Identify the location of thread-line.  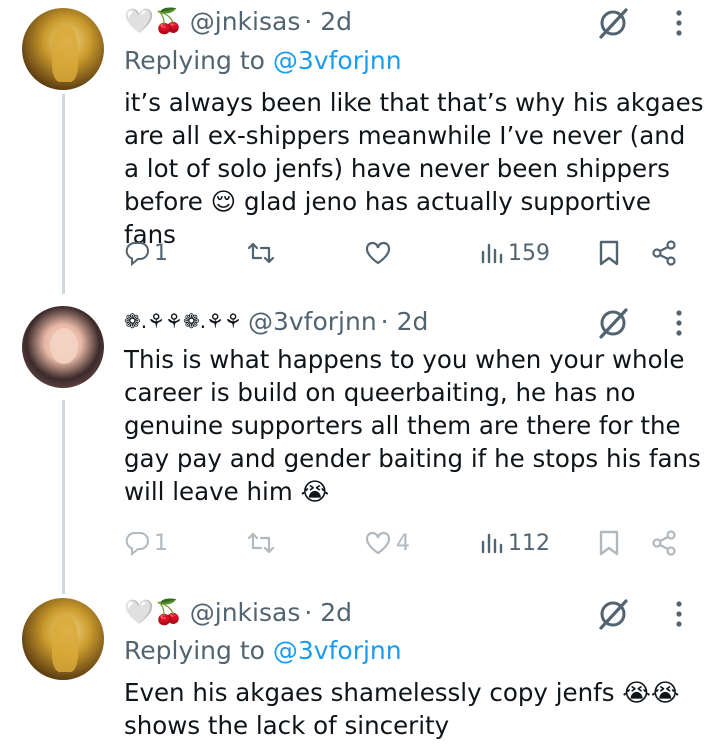
(63, 497).